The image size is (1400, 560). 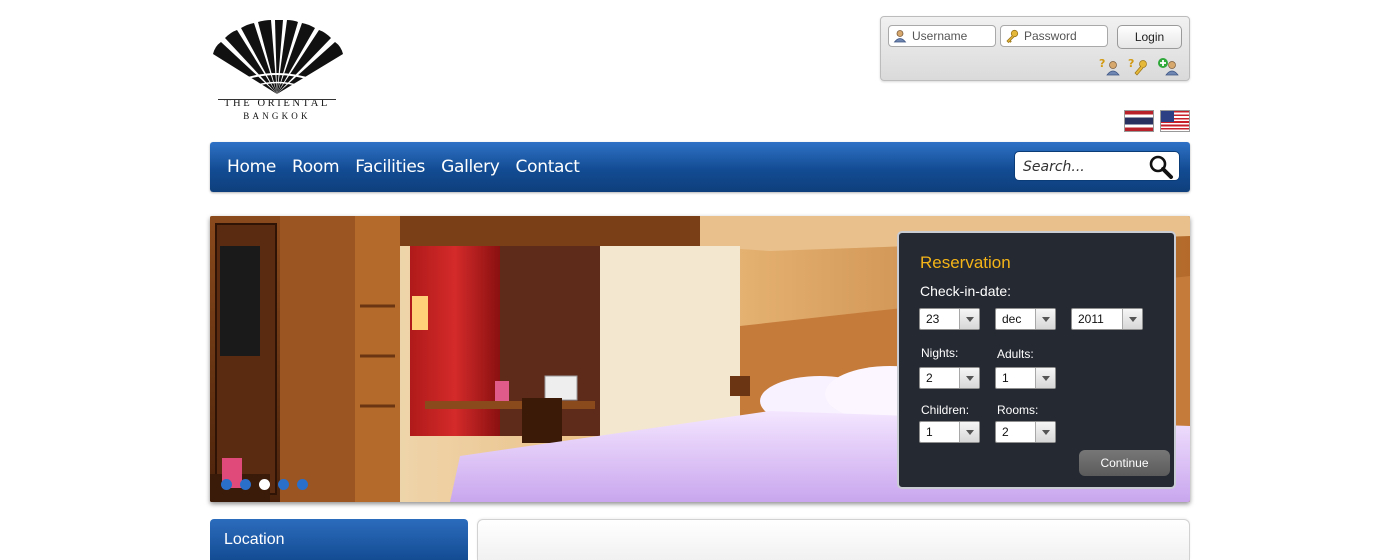 I want to click on search-icon, so click(x=1161, y=167).